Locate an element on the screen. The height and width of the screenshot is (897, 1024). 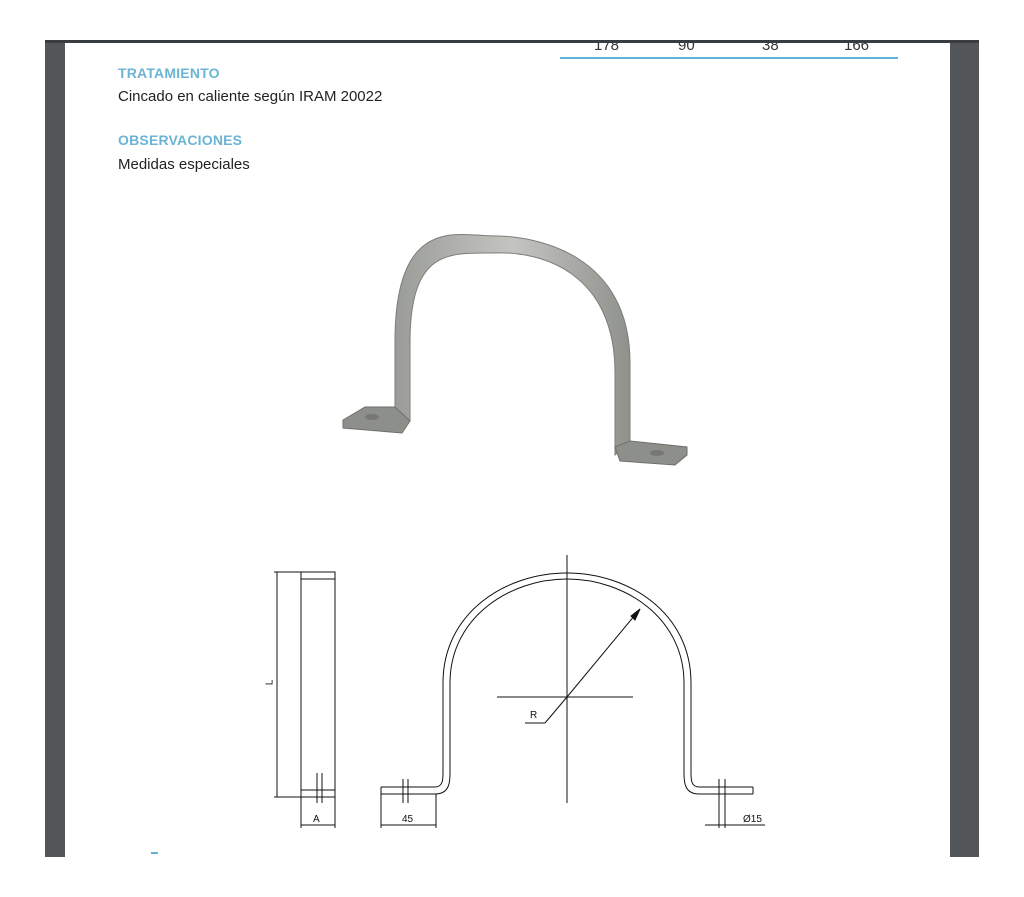
technical-drawing is located at coordinates (519, 691).